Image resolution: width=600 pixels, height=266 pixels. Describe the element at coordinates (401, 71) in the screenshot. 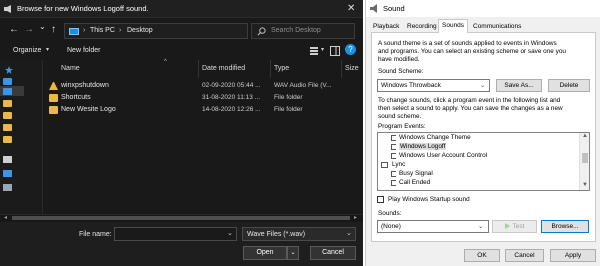

I see `sound-scheme-label: Sound Scheme:` at that location.